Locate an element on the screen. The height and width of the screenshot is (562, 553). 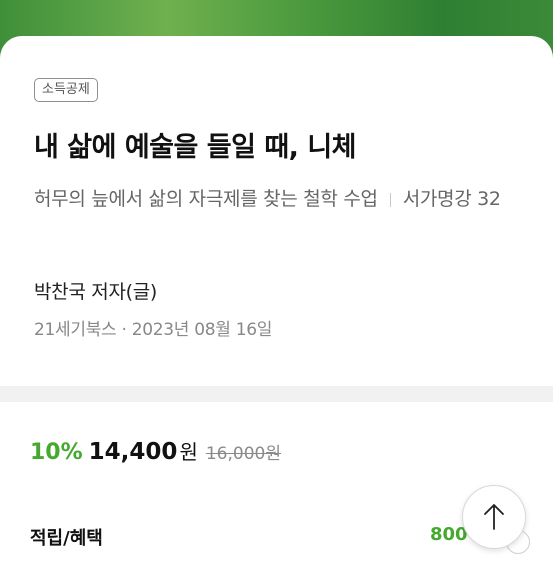
publisher-link: 21세기북스 is located at coordinates (75, 330).